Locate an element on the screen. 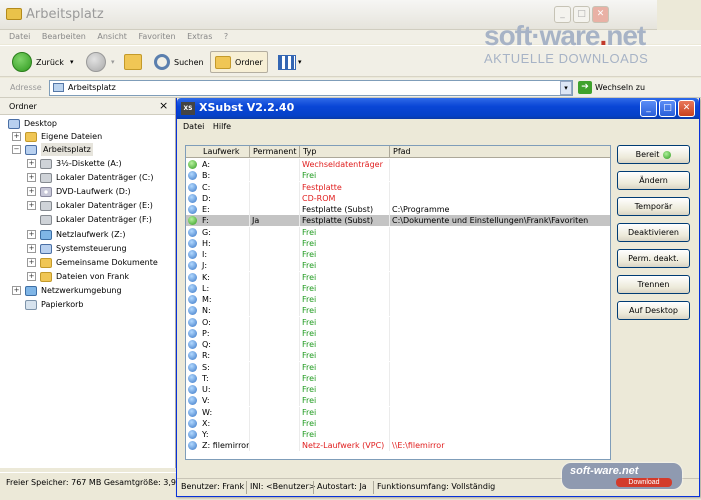  tree-item-papierkorb: Papierkorb is located at coordinates (54, 304).